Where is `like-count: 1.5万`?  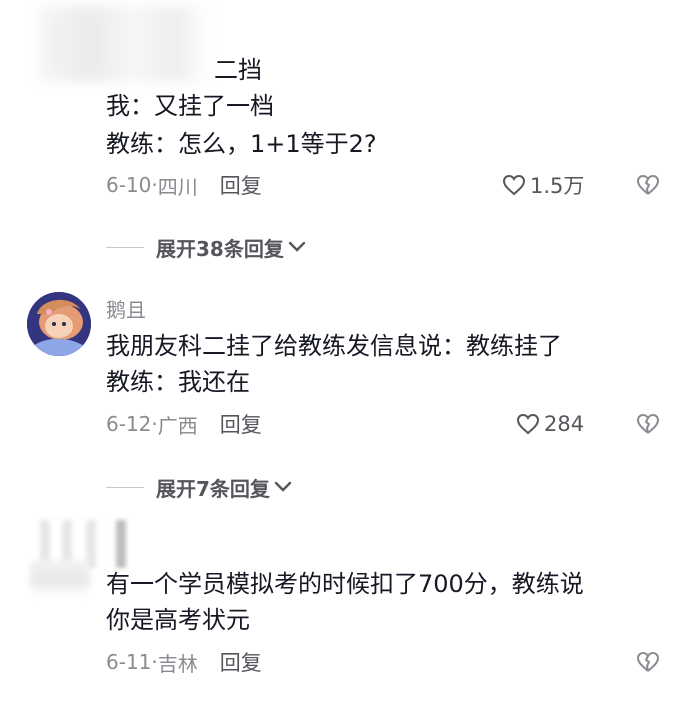
like-count: 1.5万 is located at coordinates (557, 186).